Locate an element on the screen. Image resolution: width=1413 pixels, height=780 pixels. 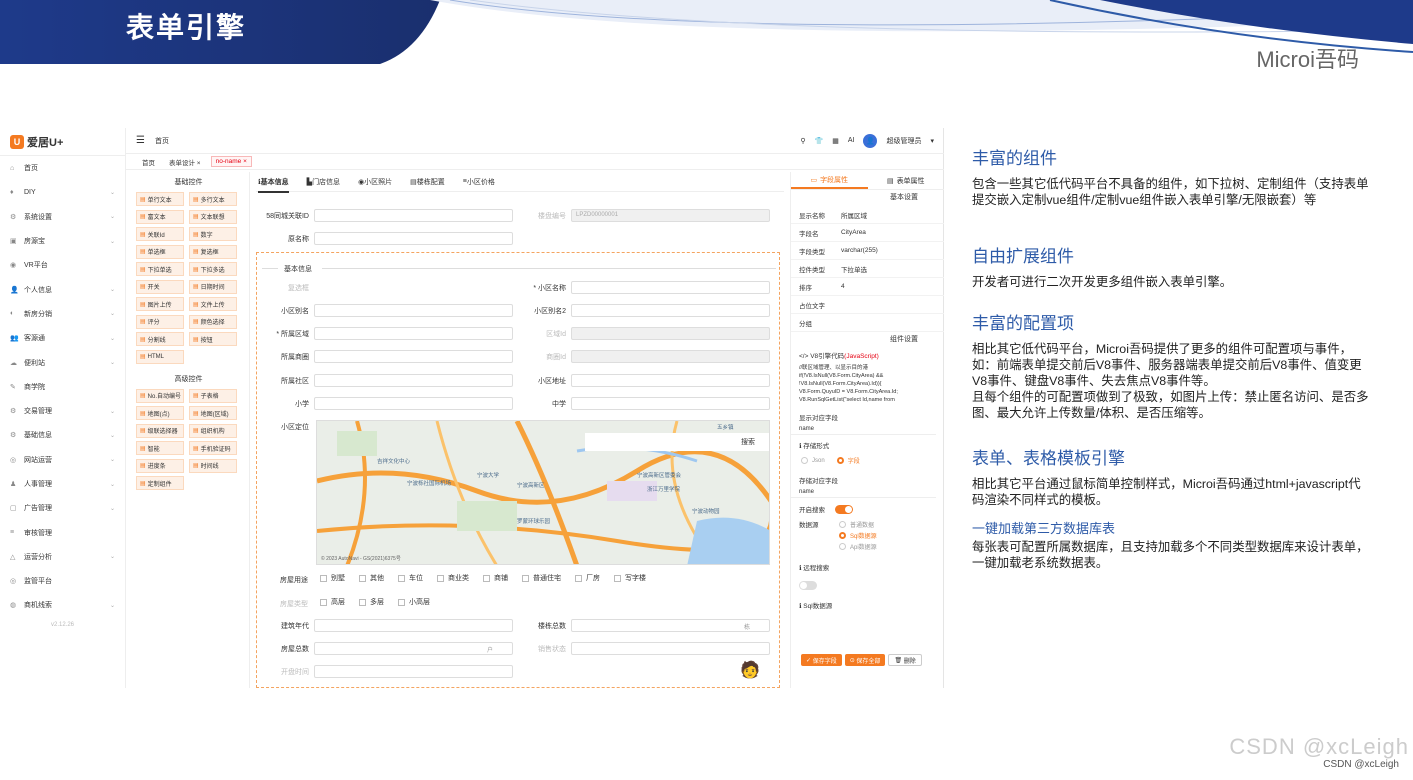
palette-item: ▤ 开关 is located at coordinates (160, 286).